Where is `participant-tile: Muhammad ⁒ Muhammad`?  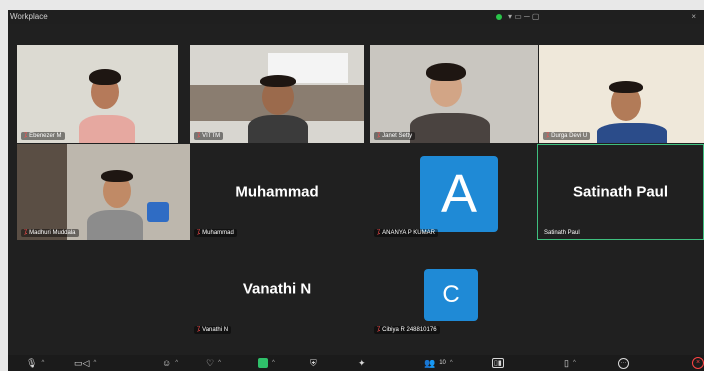 participant-tile: Muhammad ⁒ Muhammad is located at coordinates (277, 192).